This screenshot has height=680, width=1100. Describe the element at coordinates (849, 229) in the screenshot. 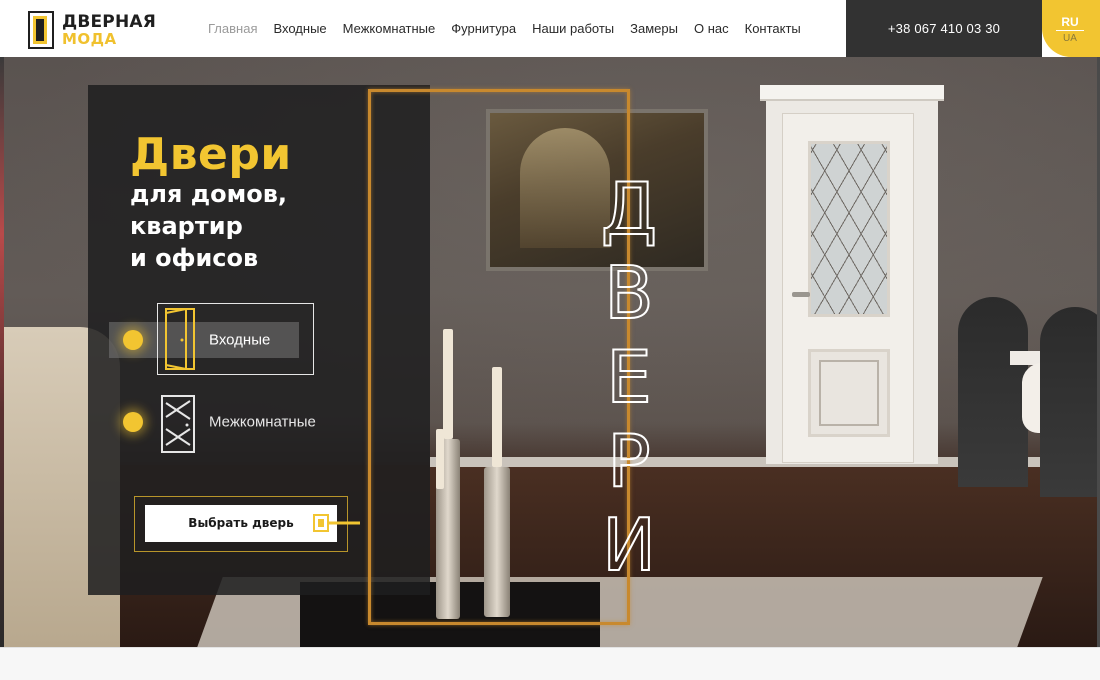

I see `door-glass-panel` at that location.